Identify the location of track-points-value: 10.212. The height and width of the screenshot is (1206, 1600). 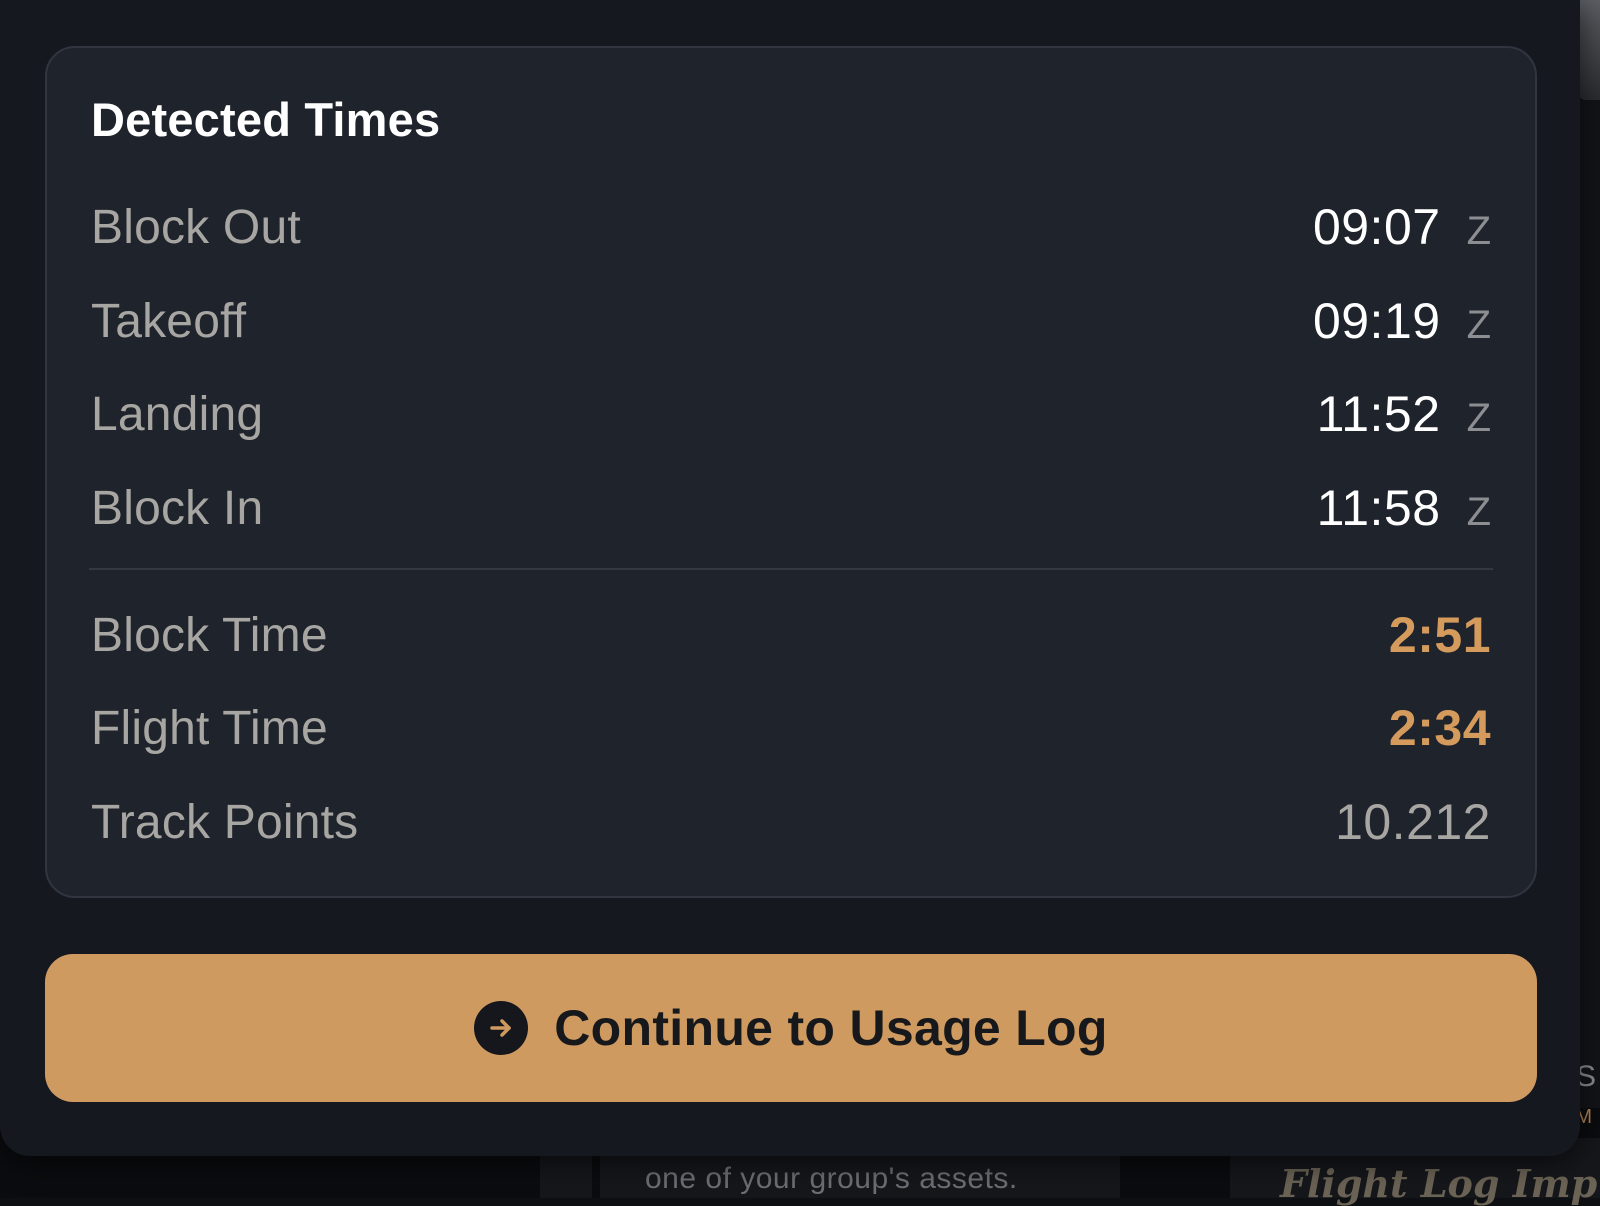
(1413, 822).